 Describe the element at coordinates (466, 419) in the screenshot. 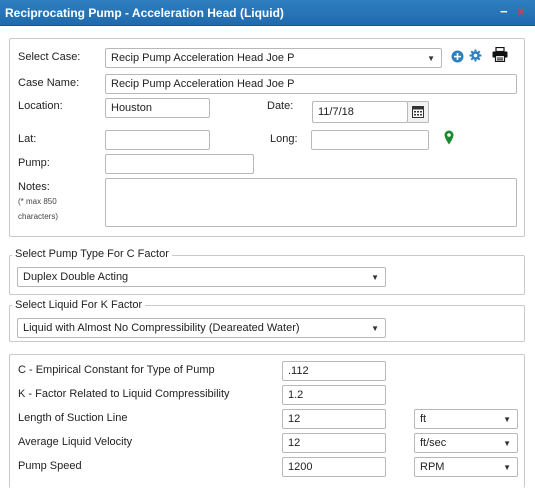

I see `length-unit-dropdown: ft ▼` at that location.